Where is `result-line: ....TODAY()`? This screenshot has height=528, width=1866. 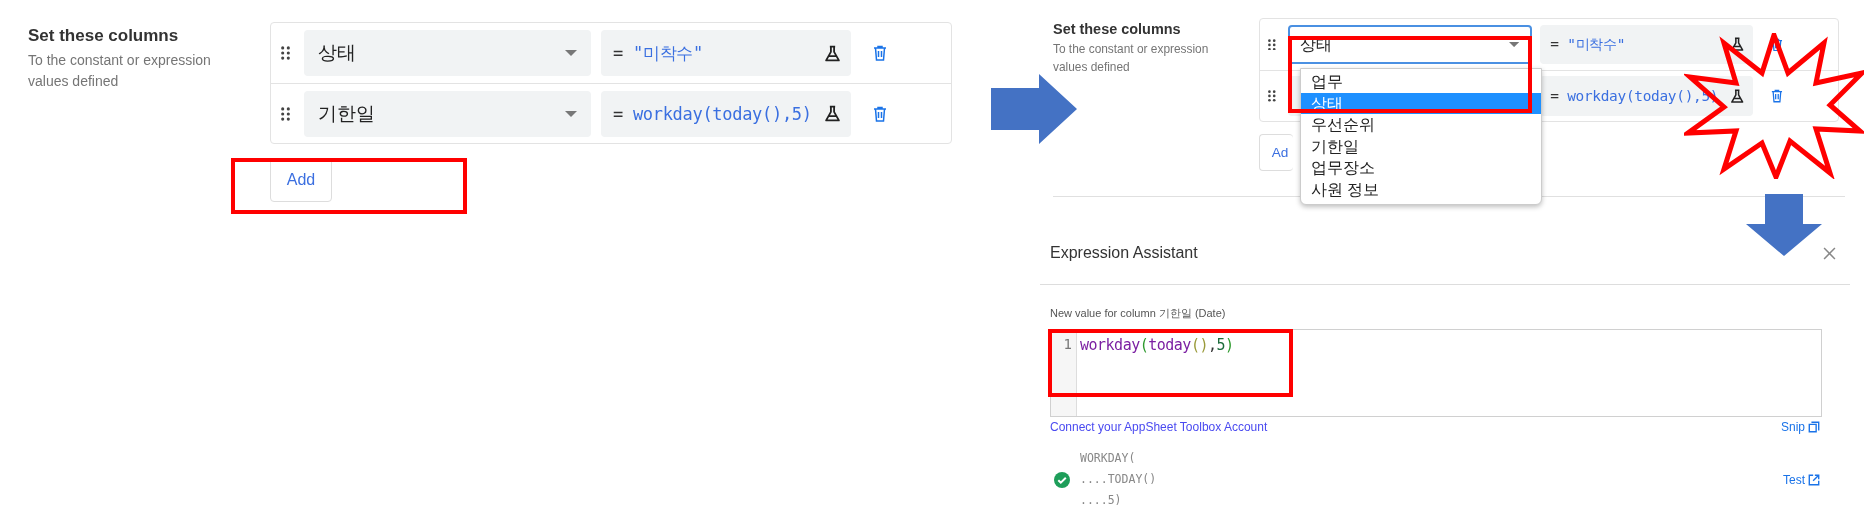 result-line: ....TODAY() is located at coordinates (1118, 479).